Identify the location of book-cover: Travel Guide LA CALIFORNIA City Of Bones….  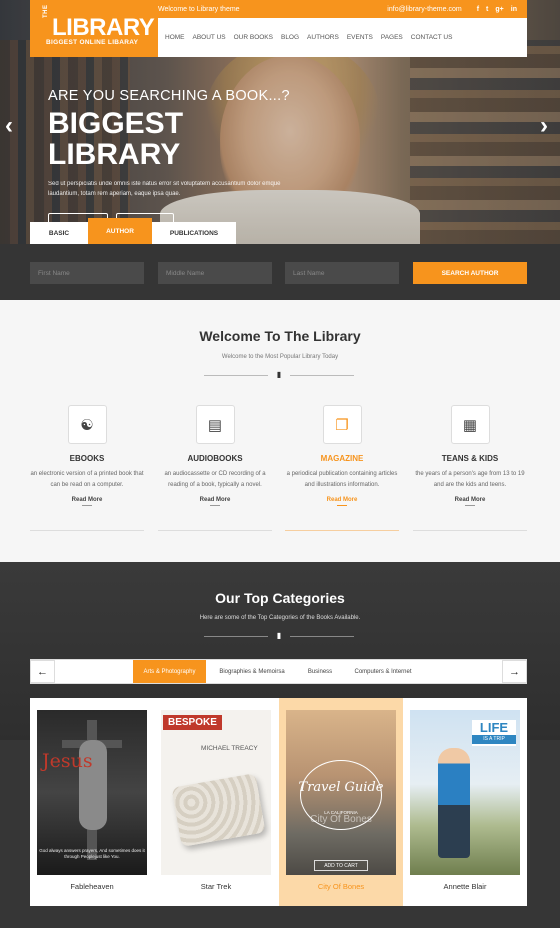
(341, 792).